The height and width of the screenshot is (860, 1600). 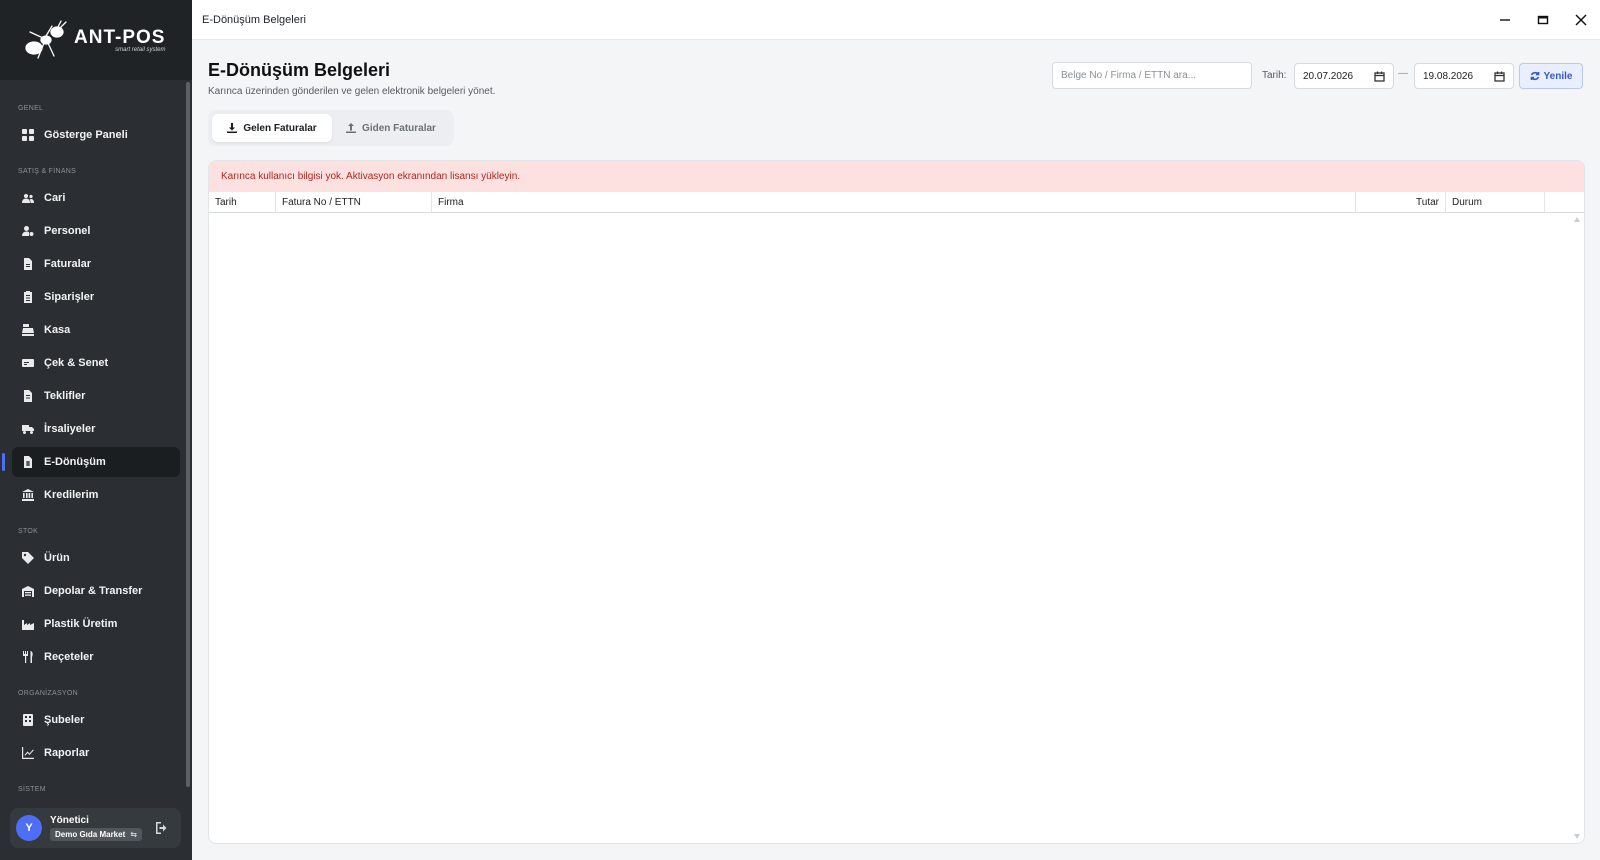 I want to click on money-check-icon, so click(x=28, y=363).